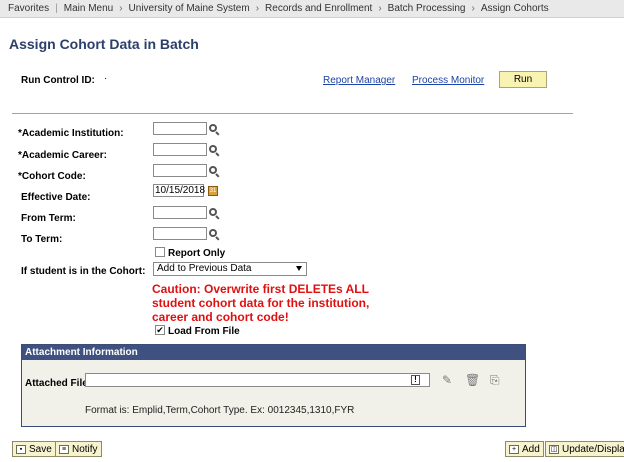  I want to click on from-term-lookup-icon, so click(214, 214).